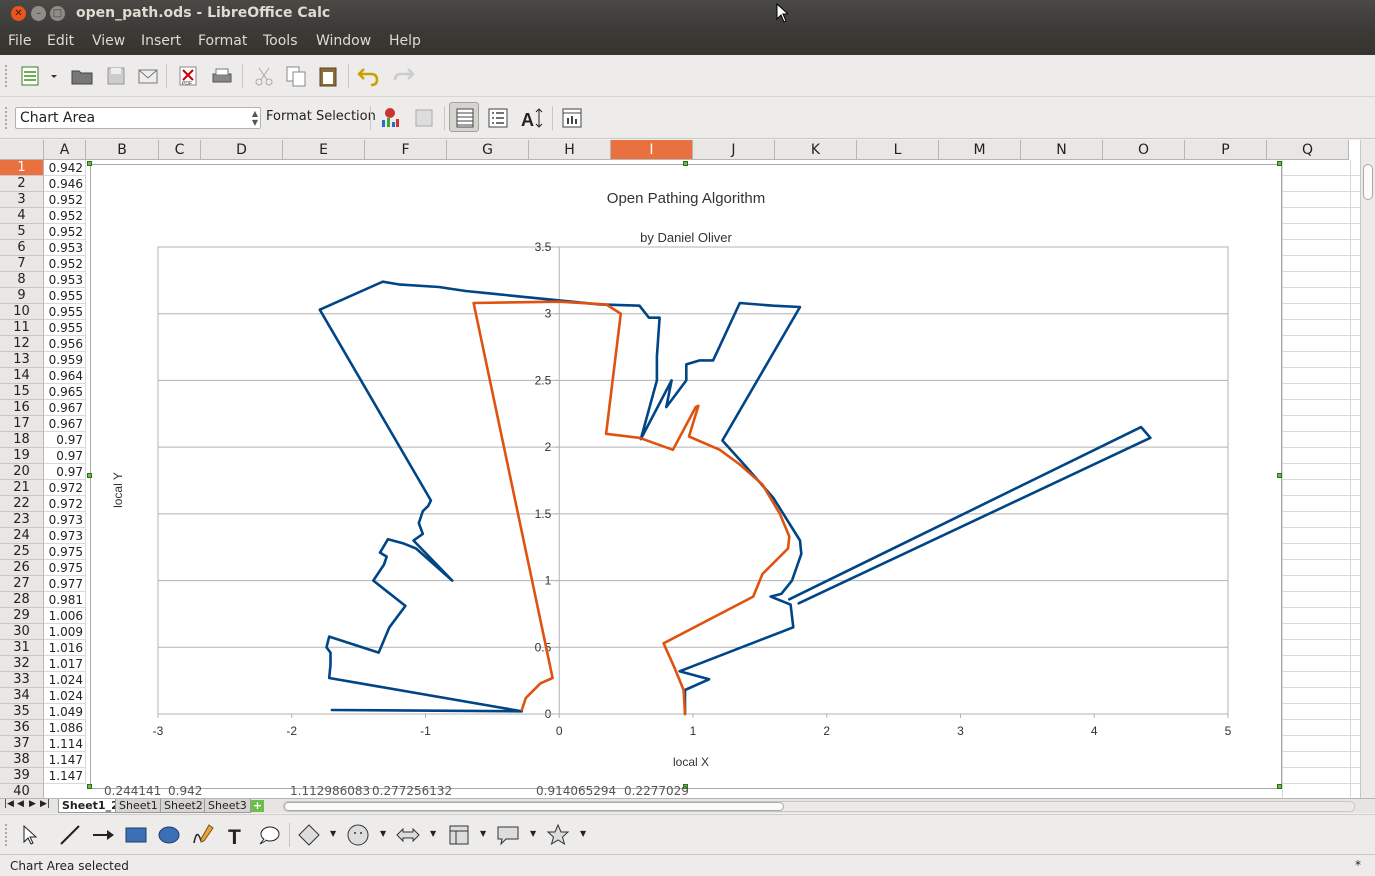 Image resolution: width=1375 pixels, height=876 pixels. Describe the element at coordinates (22, 150) in the screenshot. I see `select-all-corner` at that location.